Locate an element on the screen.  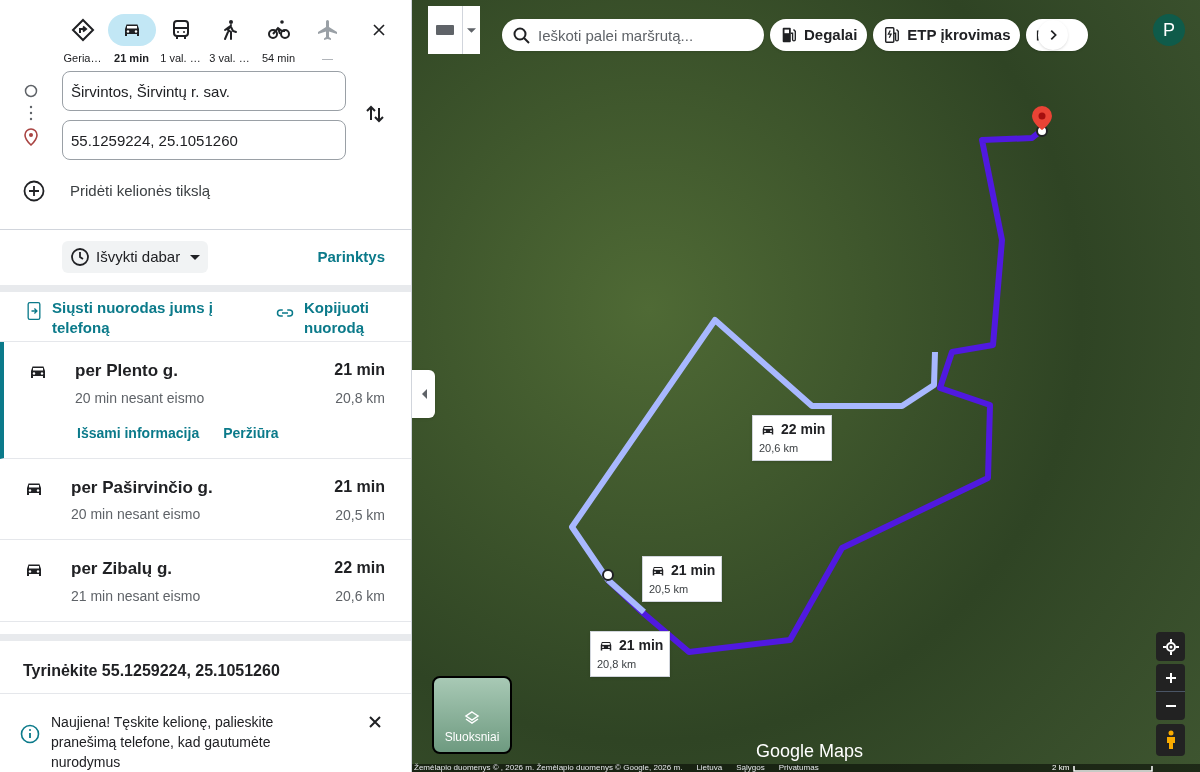
options-link: Parinktys is located at coordinates (351, 257).